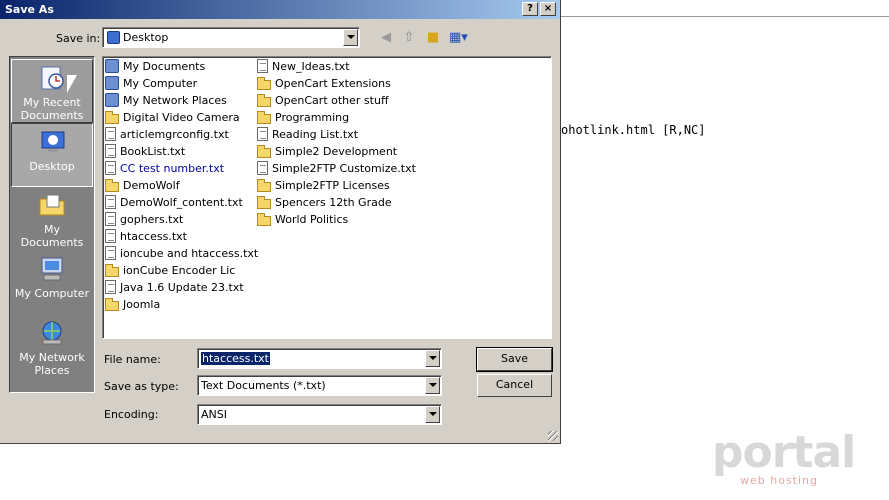 This screenshot has height=500, width=889. Describe the element at coordinates (336, 151) in the screenshot. I see `list-item-label: Simple2 Development` at that location.